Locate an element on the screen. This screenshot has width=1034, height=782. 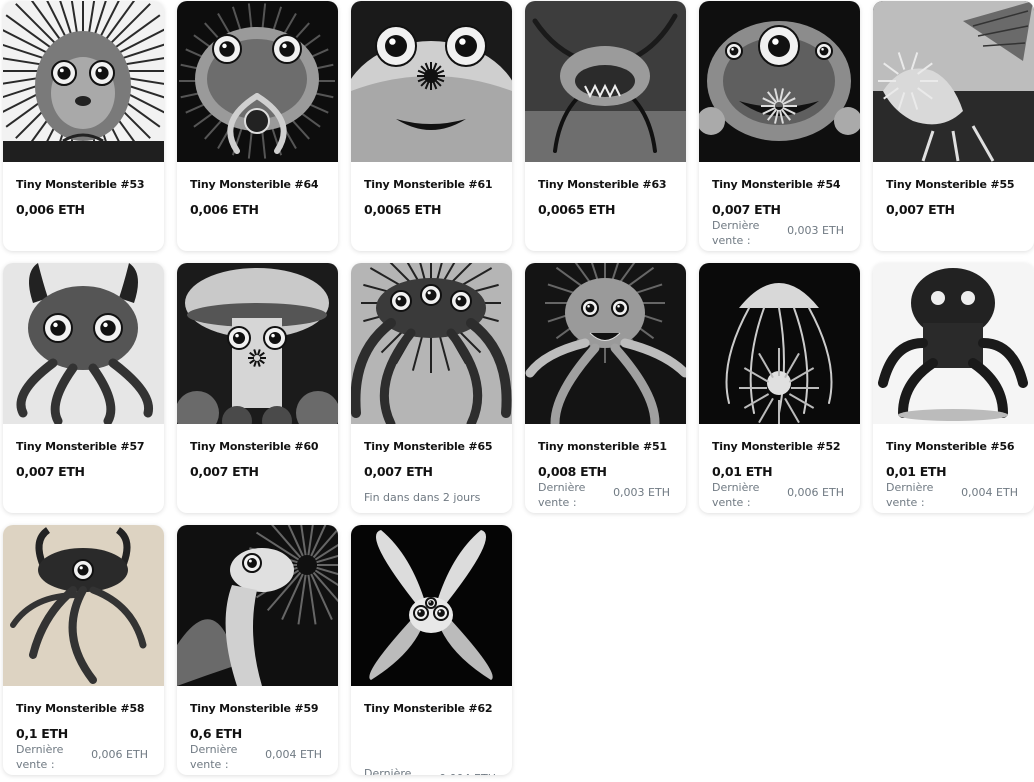
nft-image-tentacle-crab is located at coordinates (431, 343).